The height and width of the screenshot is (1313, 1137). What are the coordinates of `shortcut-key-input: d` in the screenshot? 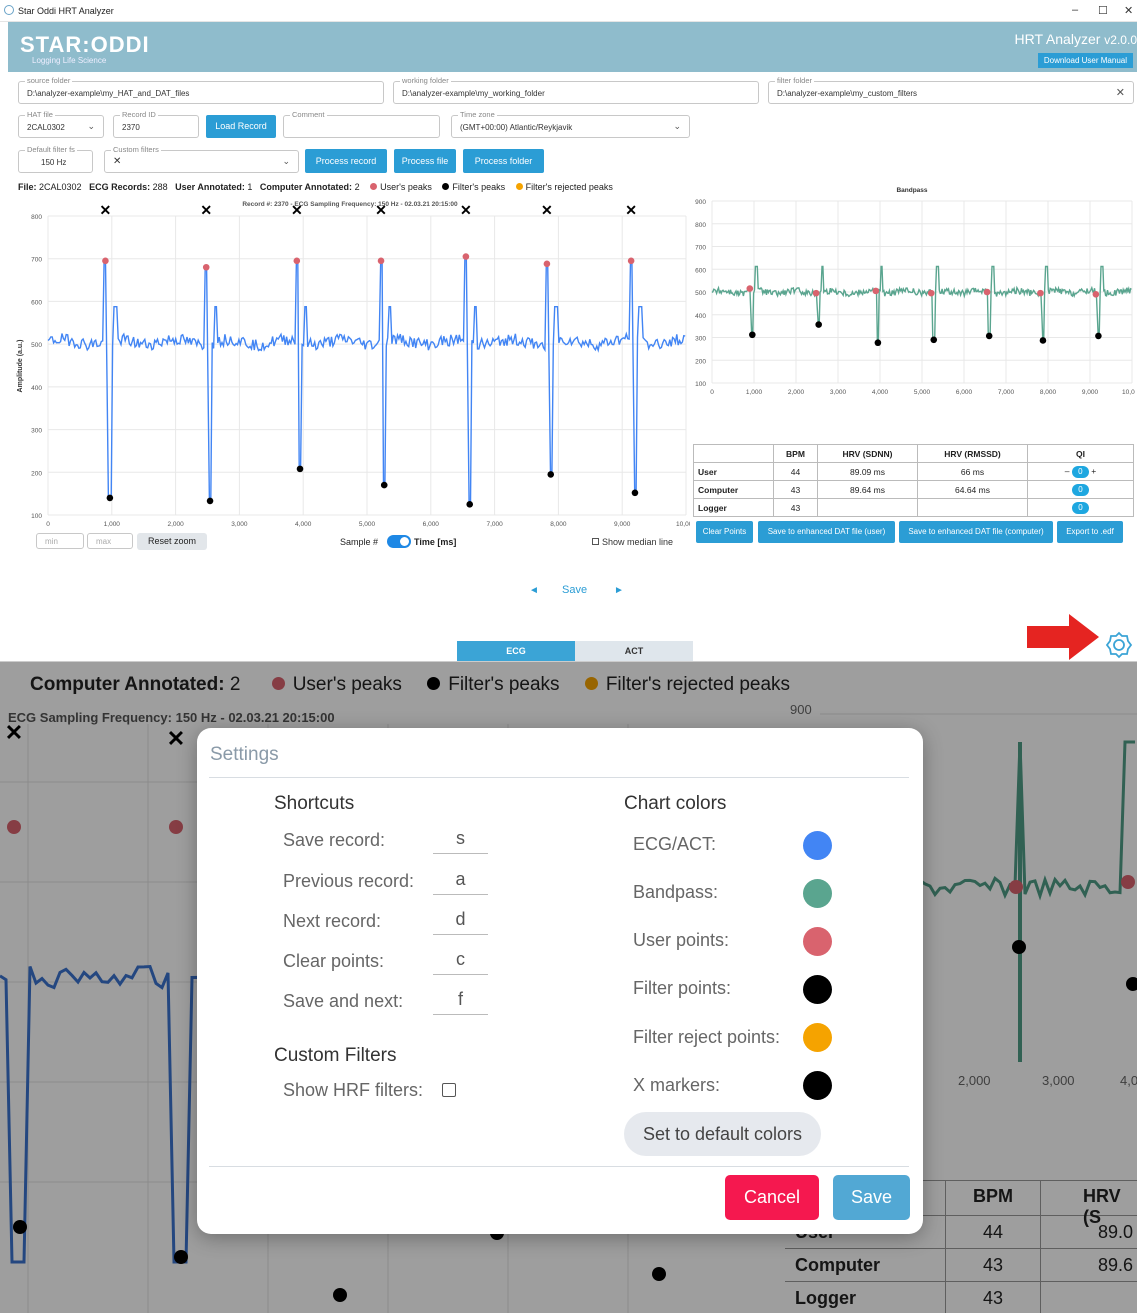 It's located at (460, 922).